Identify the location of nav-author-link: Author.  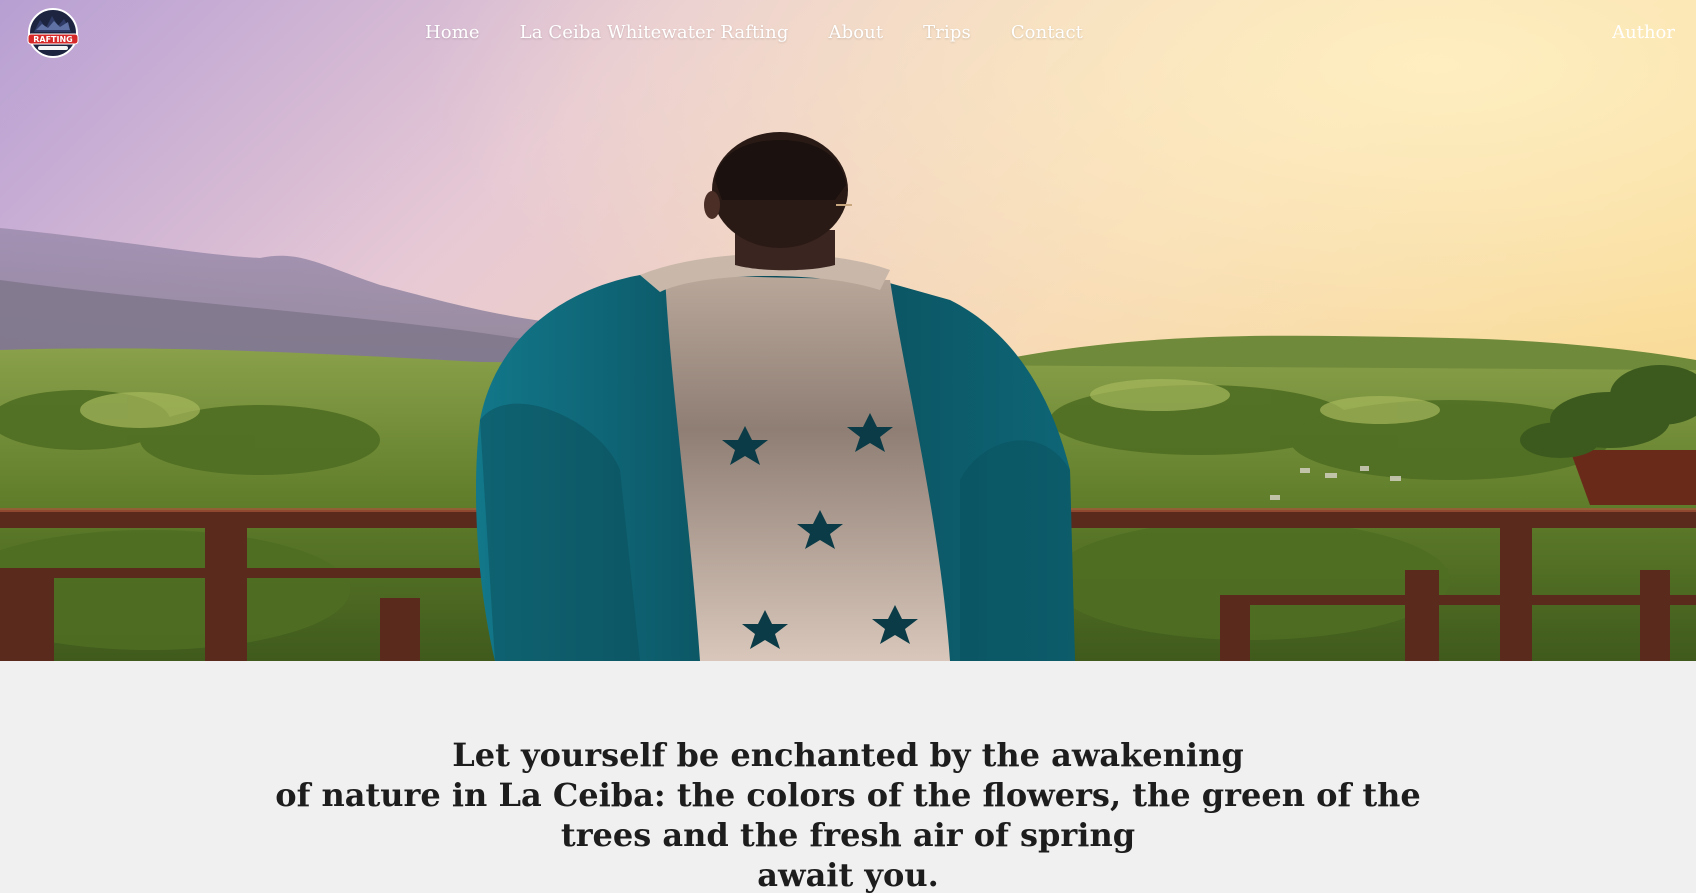
(1643, 32).